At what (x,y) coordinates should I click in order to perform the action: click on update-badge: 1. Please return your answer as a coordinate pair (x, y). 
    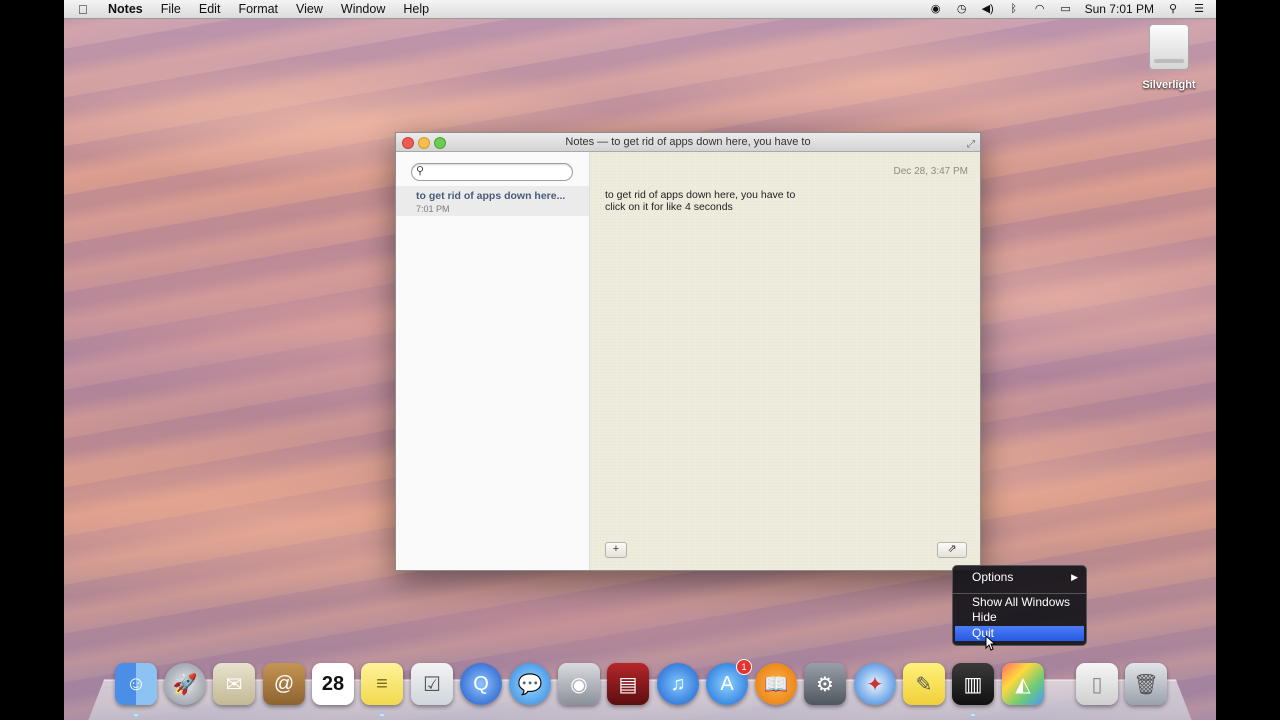
    Looking at the image, I should click on (744, 667).